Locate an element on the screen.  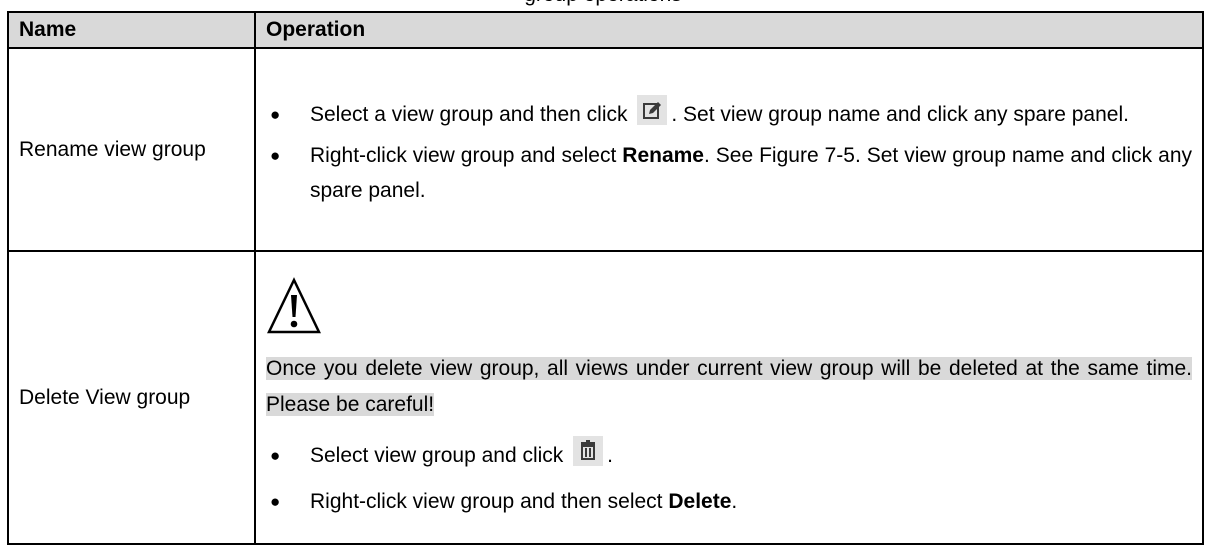
rename-name-cell: Rename view group is located at coordinates (131, 149).